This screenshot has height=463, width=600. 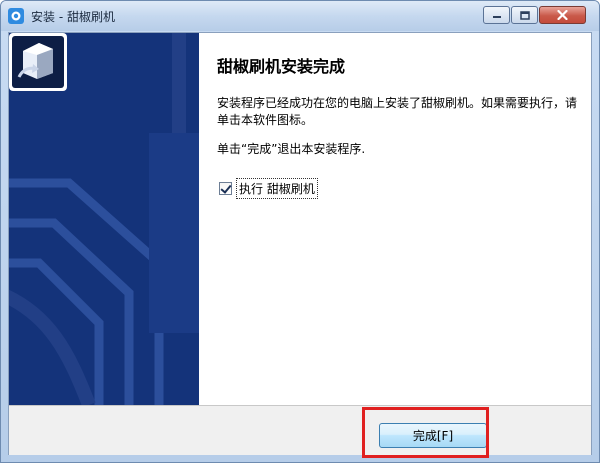 I want to click on run-app-checkbox, so click(x=225, y=188).